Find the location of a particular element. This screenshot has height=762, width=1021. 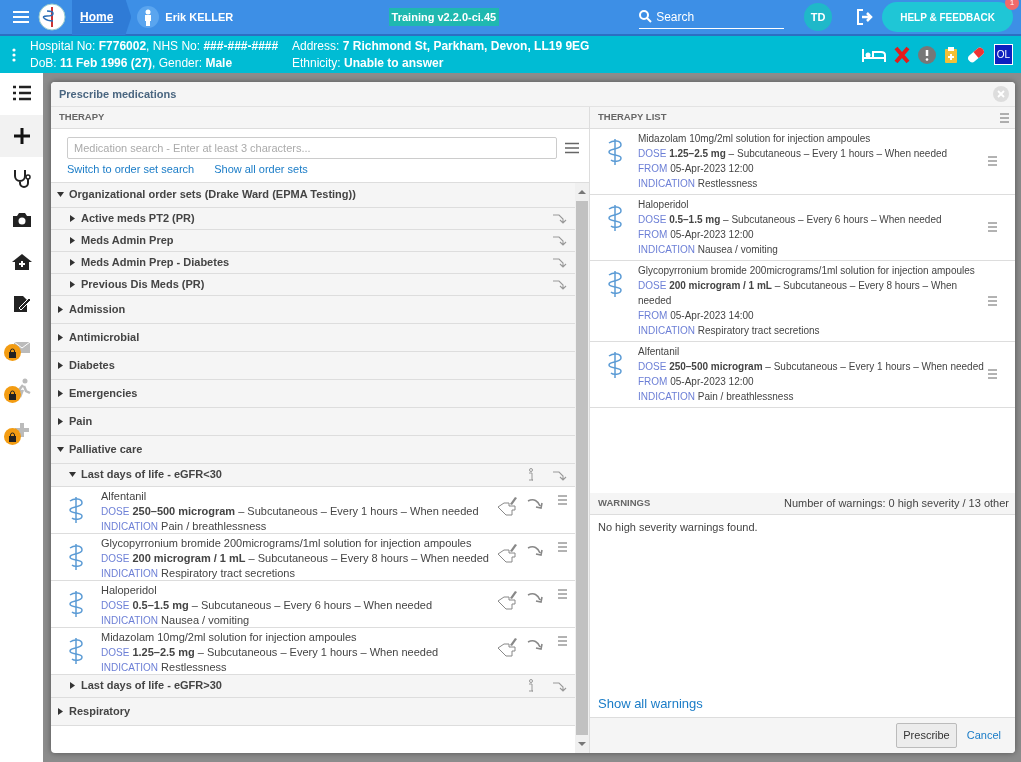

medication-row: Midazolam 10mg/2ml solution for injection ampoules DOSE 1.25–2.5 mg – Subcutaneous – Every 1 hours – When needed INDICATION Restlessness is located at coordinates (313, 651).